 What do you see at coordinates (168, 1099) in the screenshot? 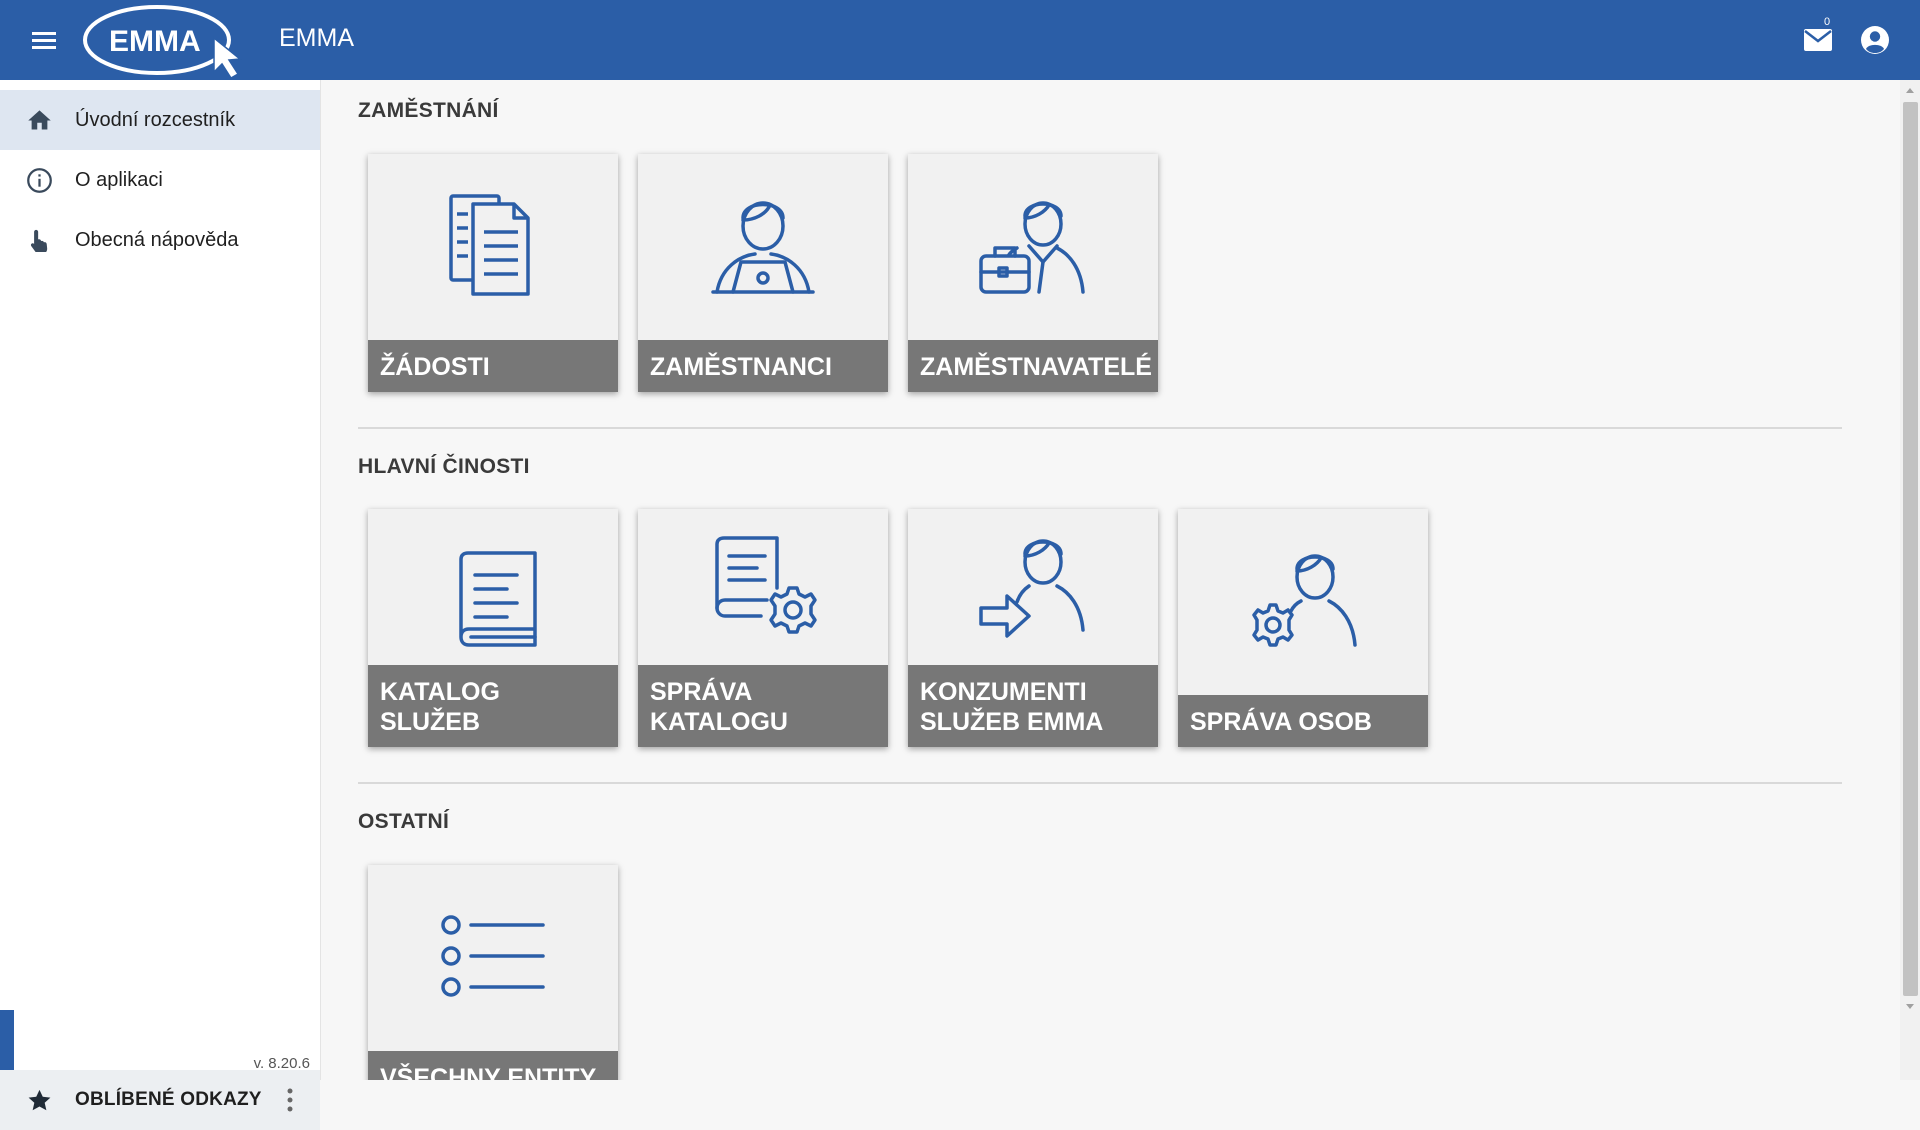
I see `favorites-label: OBLÍBENÉ ODKAZY` at bounding box center [168, 1099].